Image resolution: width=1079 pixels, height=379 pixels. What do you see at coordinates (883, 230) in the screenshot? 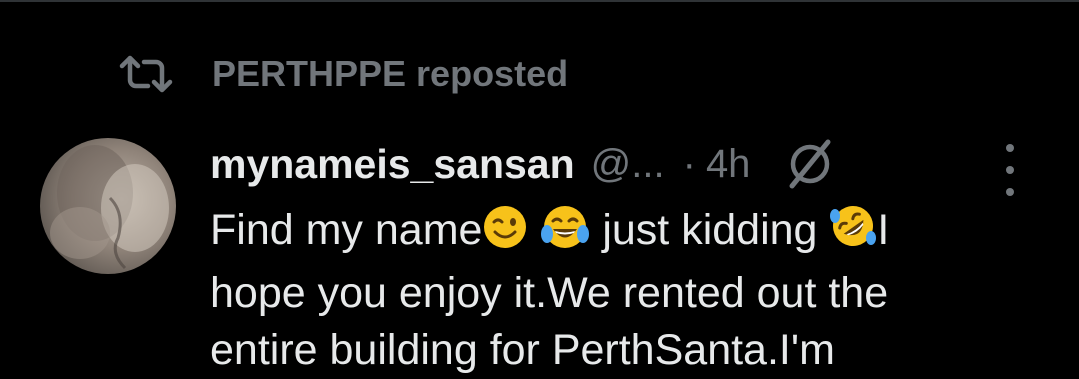
I see `tweet-text-segment: I` at bounding box center [883, 230].